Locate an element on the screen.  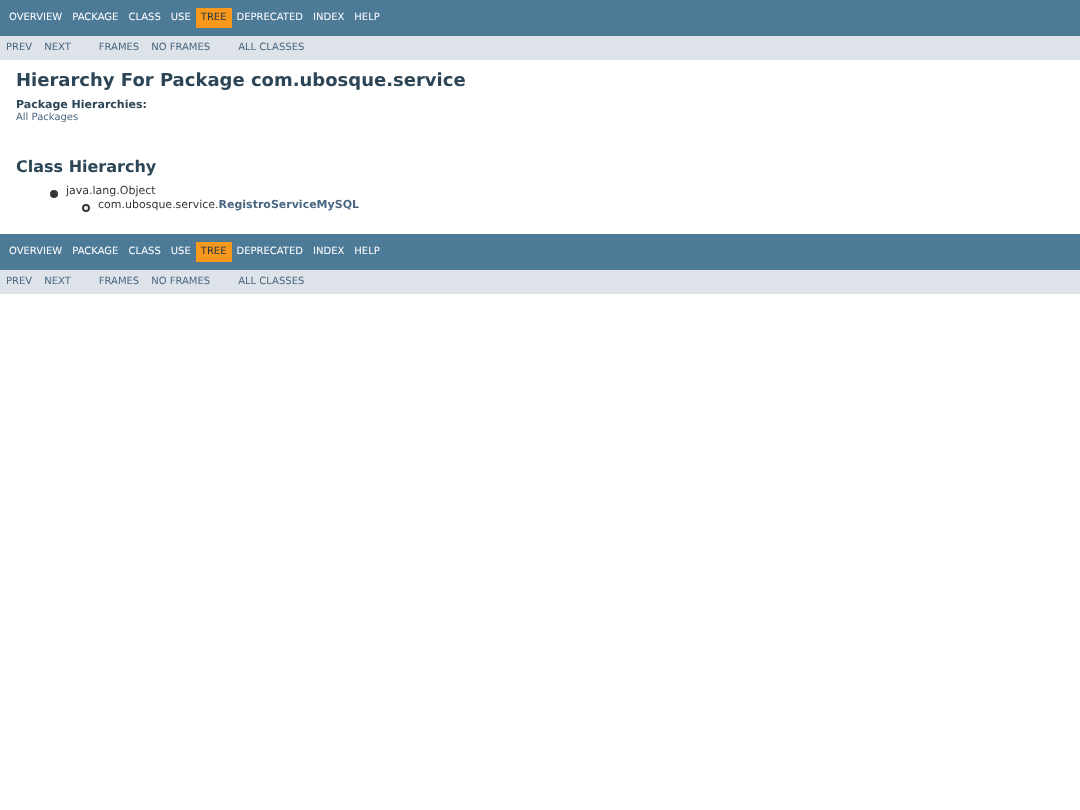
page-title: Hierarchy For Package com.ubosque.service is located at coordinates (242, 82).